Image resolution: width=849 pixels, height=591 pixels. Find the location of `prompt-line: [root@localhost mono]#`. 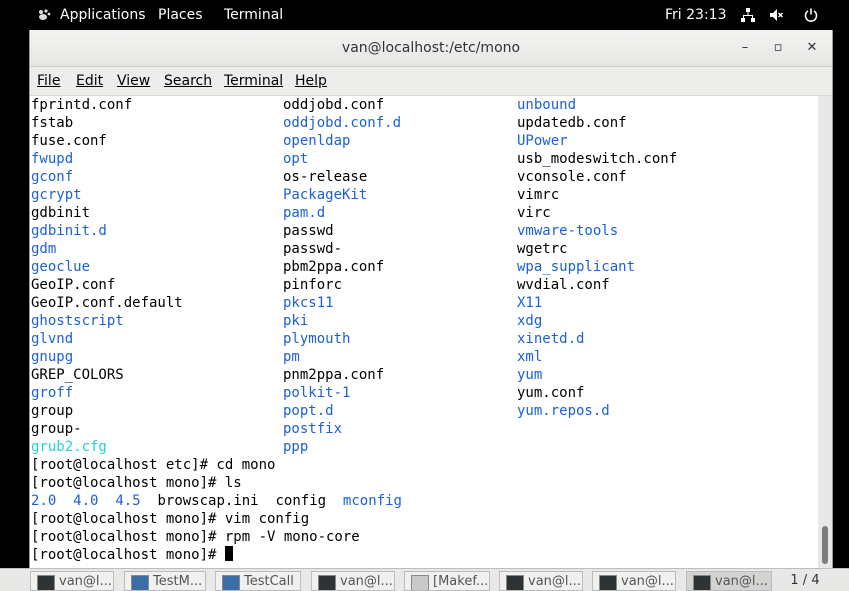

prompt-line: [root@localhost mono]# is located at coordinates (132, 555).